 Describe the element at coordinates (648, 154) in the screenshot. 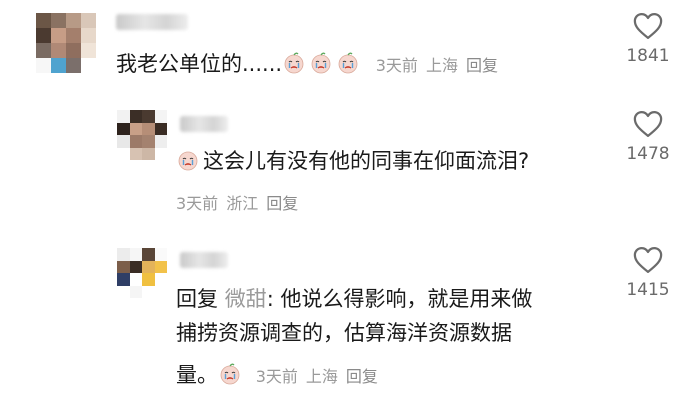

I see `like-count: 1478` at that location.